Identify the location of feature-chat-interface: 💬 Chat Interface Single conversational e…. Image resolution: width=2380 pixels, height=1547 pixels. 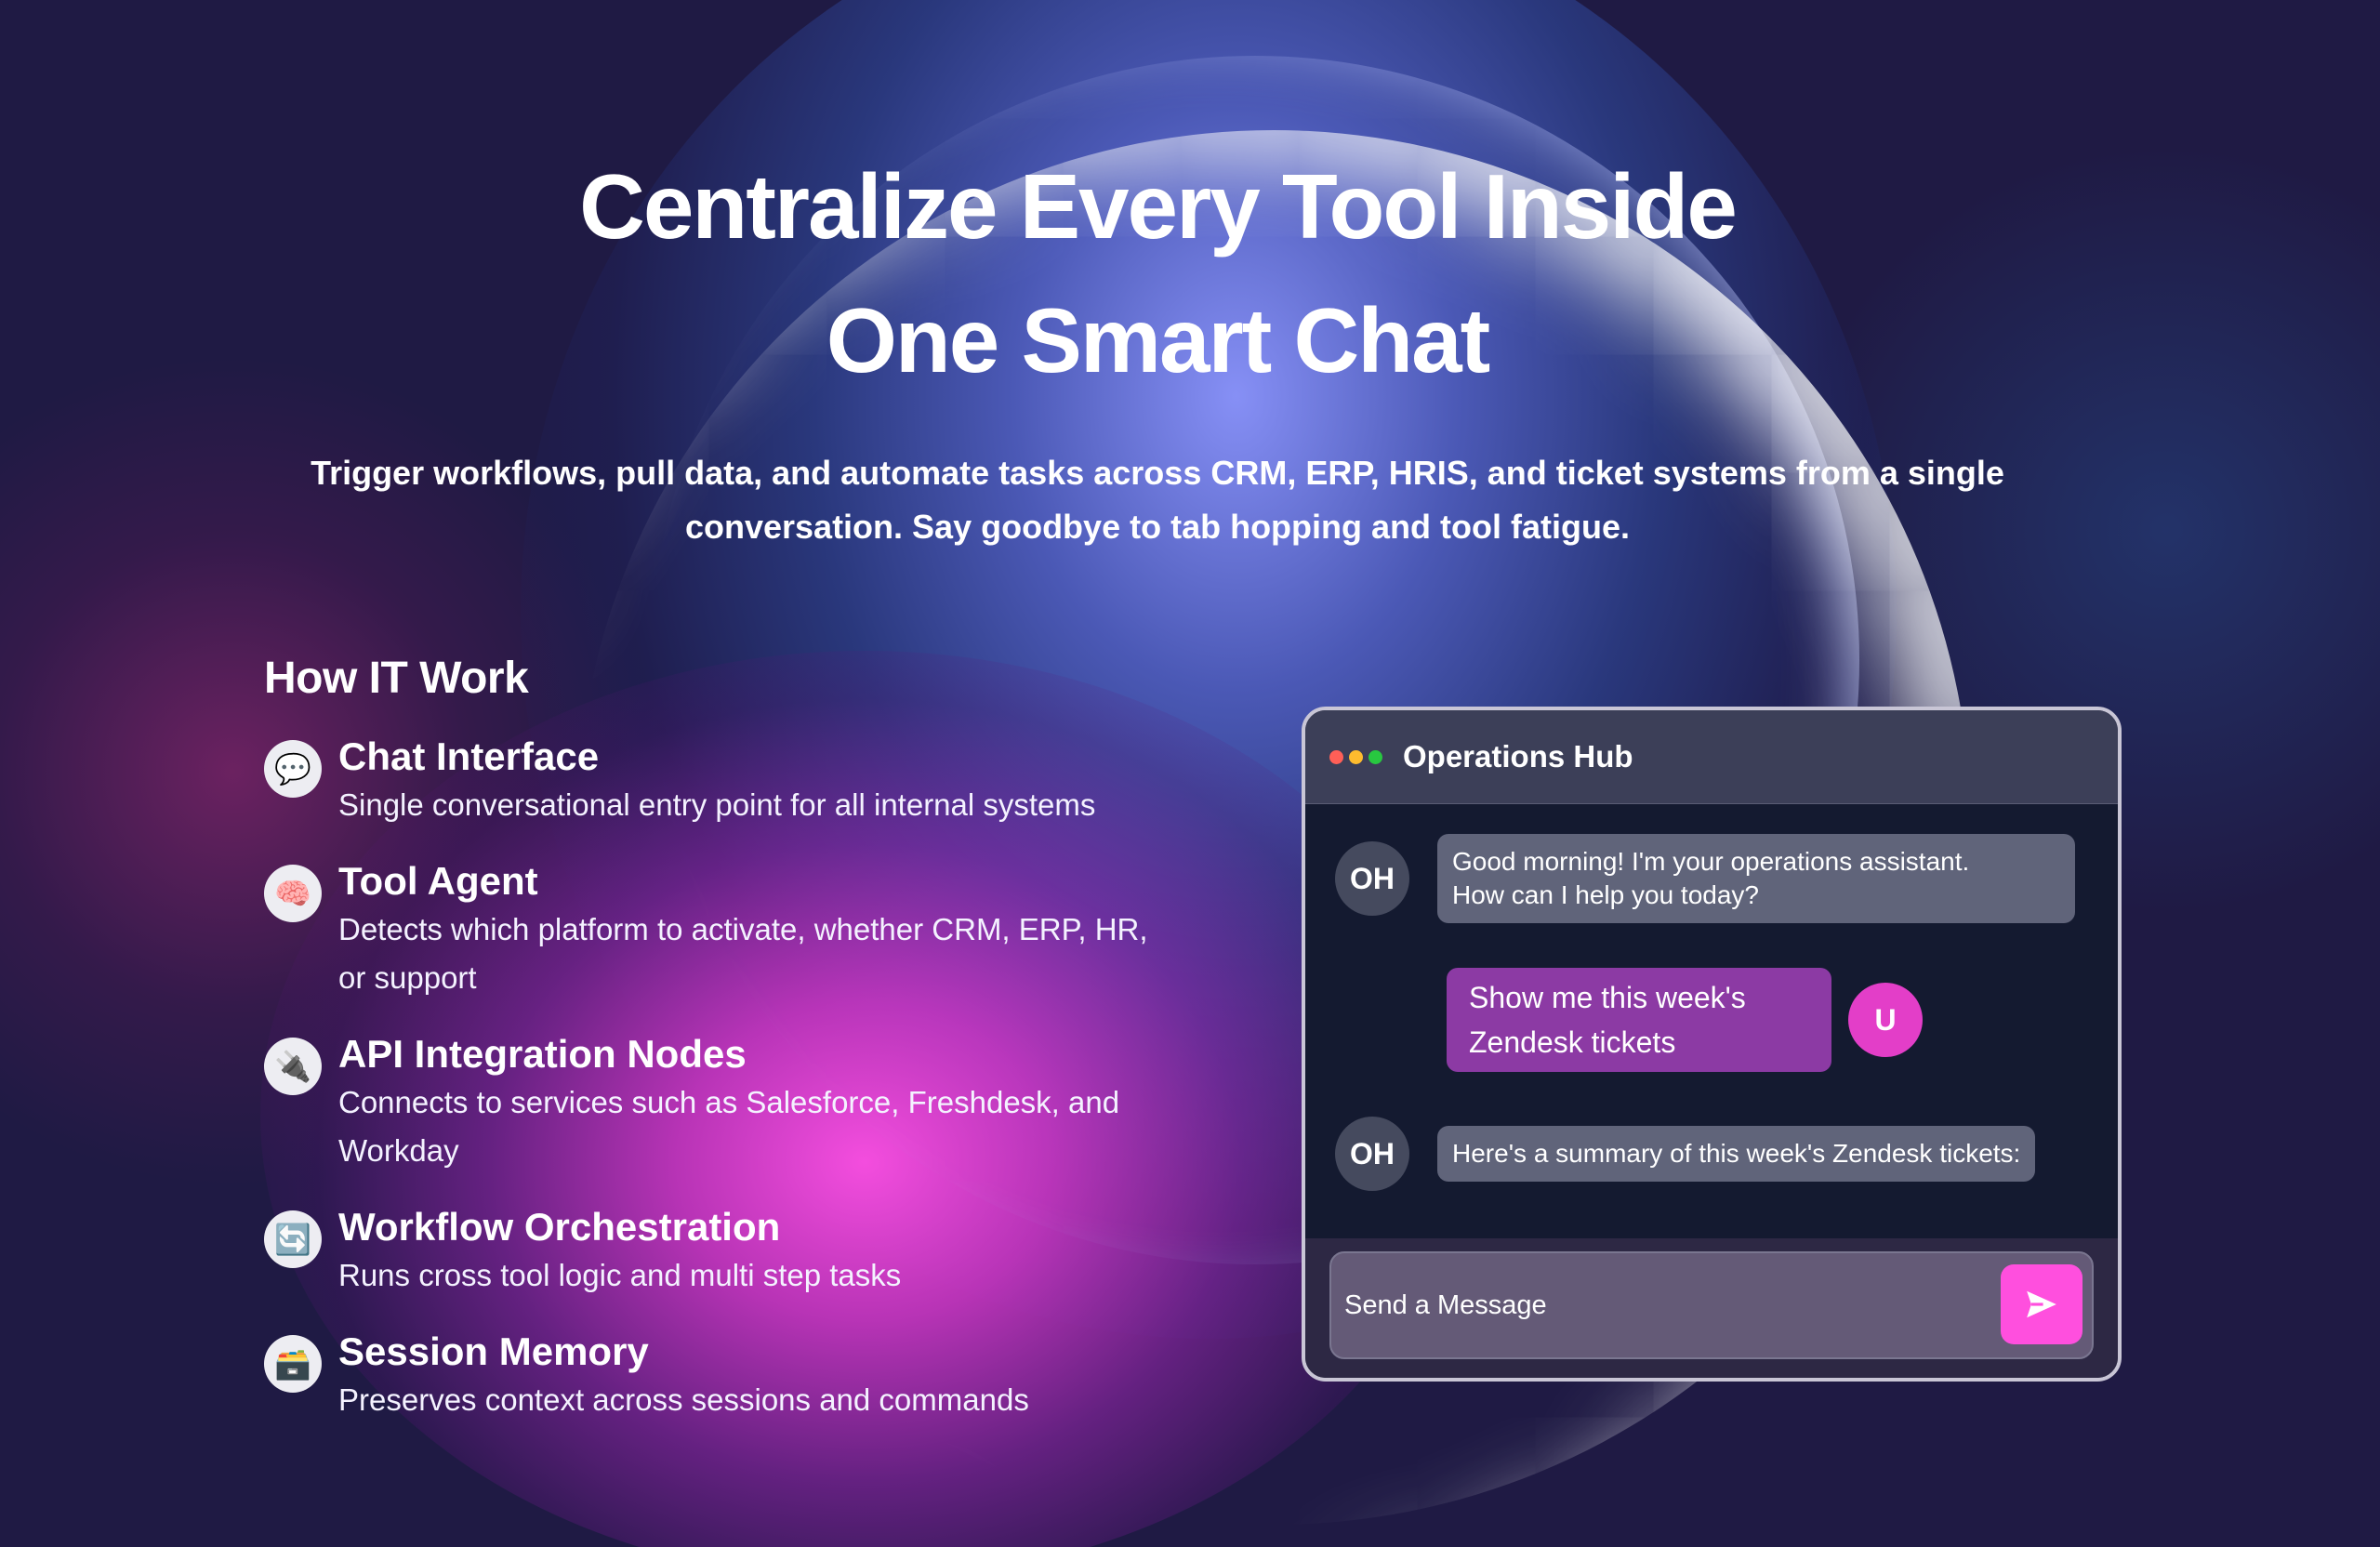
(775, 781).